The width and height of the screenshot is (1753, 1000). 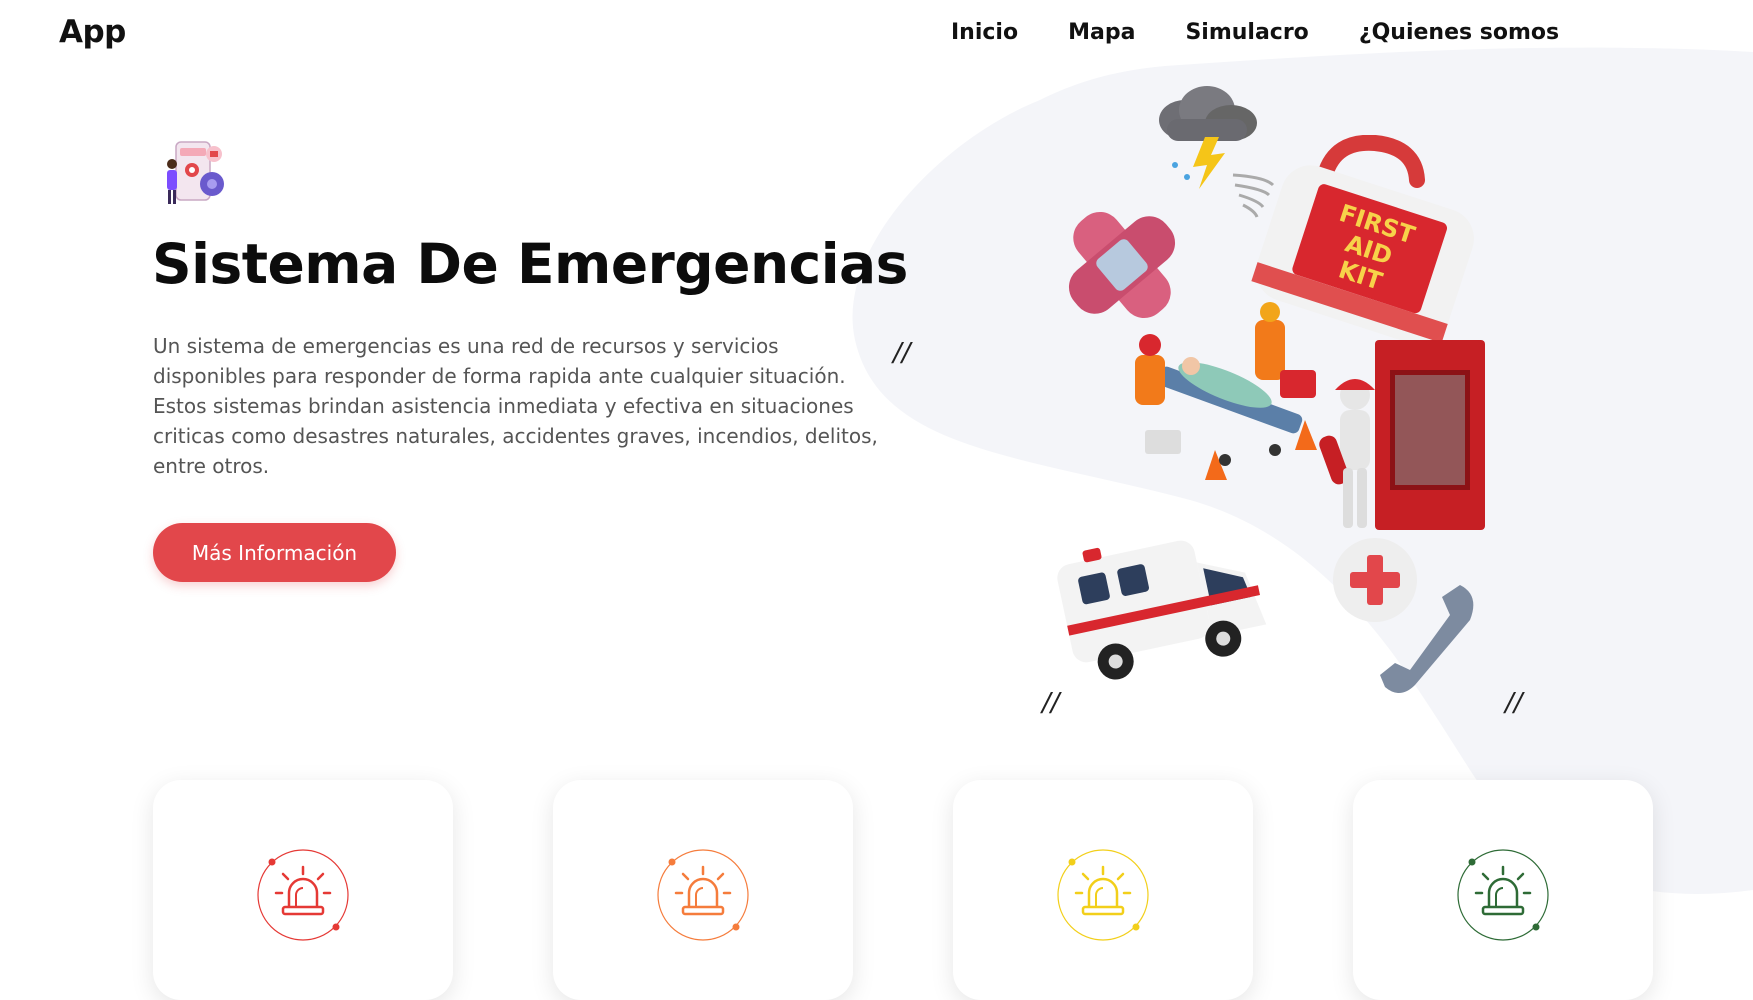 I want to click on emergency-phone-icon, so click(x=1403, y=616).